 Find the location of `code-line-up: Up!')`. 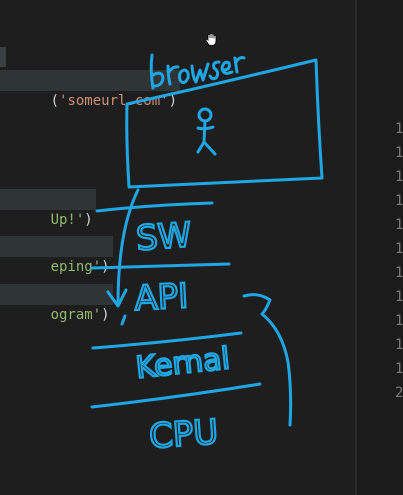

code-line-up: Up!') is located at coordinates (48, 208).